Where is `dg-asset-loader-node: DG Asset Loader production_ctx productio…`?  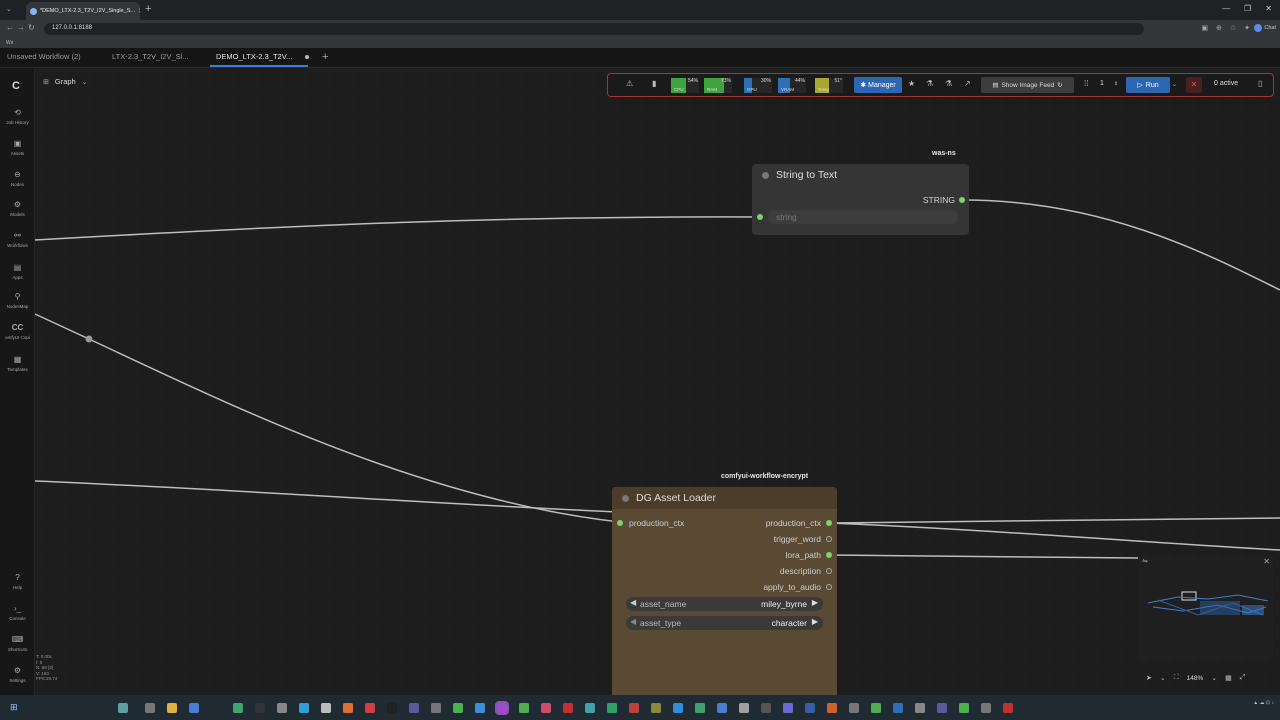 dg-asset-loader-node: DG Asset Loader production_ctx productio… is located at coordinates (724, 591).